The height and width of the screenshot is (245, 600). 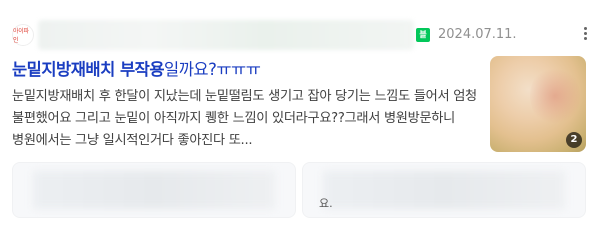 I want to click on title-highlight: 눈밑지방재배치 부작용, so click(x=88, y=69).